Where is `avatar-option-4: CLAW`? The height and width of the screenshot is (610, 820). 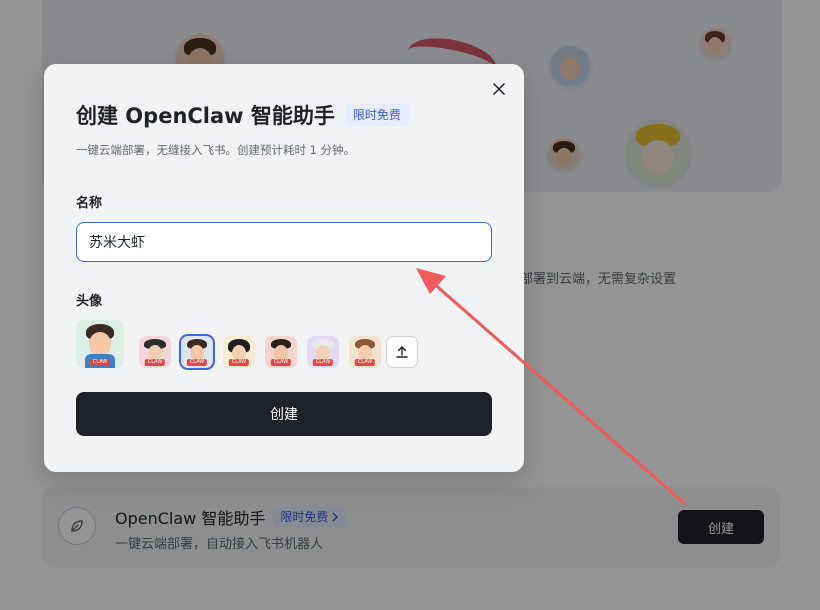
avatar-option-4: CLAW is located at coordinates (281, 352).